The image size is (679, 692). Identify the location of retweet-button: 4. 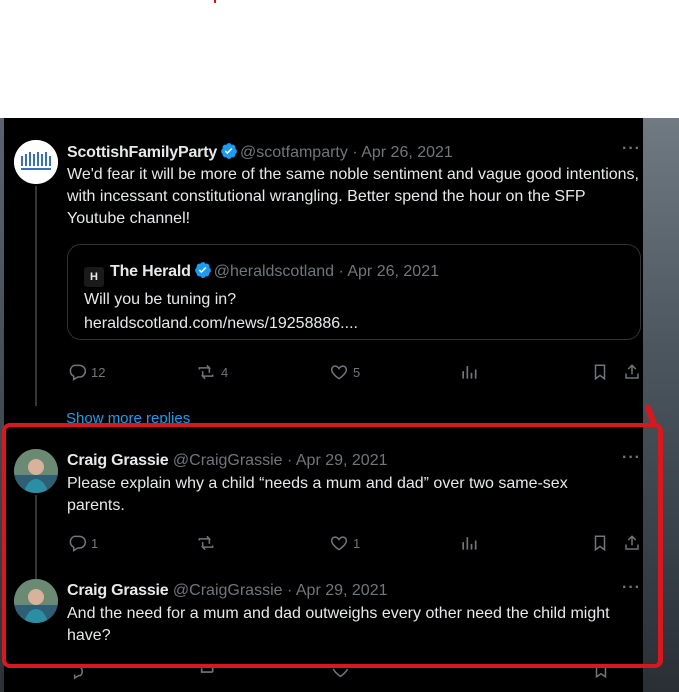
(211, 372).